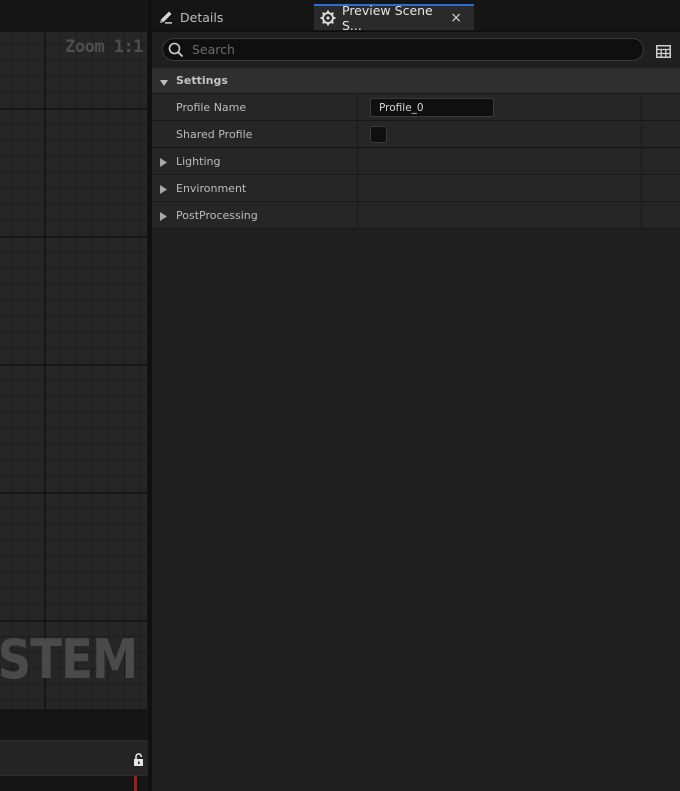 Image resolution: width=680 pixels, height=791 pixels. I want to click on unlock-icon, so click(139, 759).